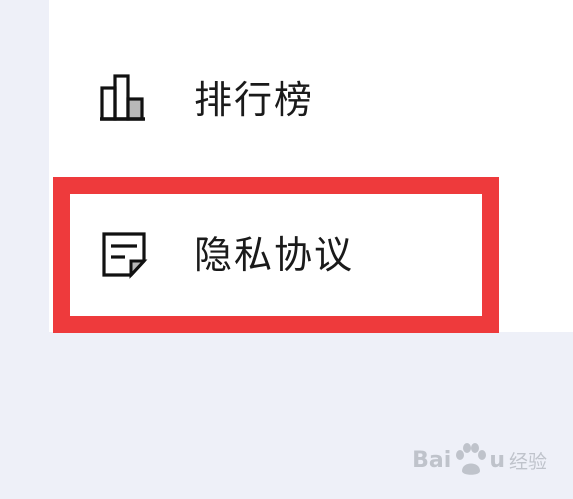 The width and height of the screenshot is (573, 499). I want to click on menu-item-ranking: 排行榜, so click(311, 100).